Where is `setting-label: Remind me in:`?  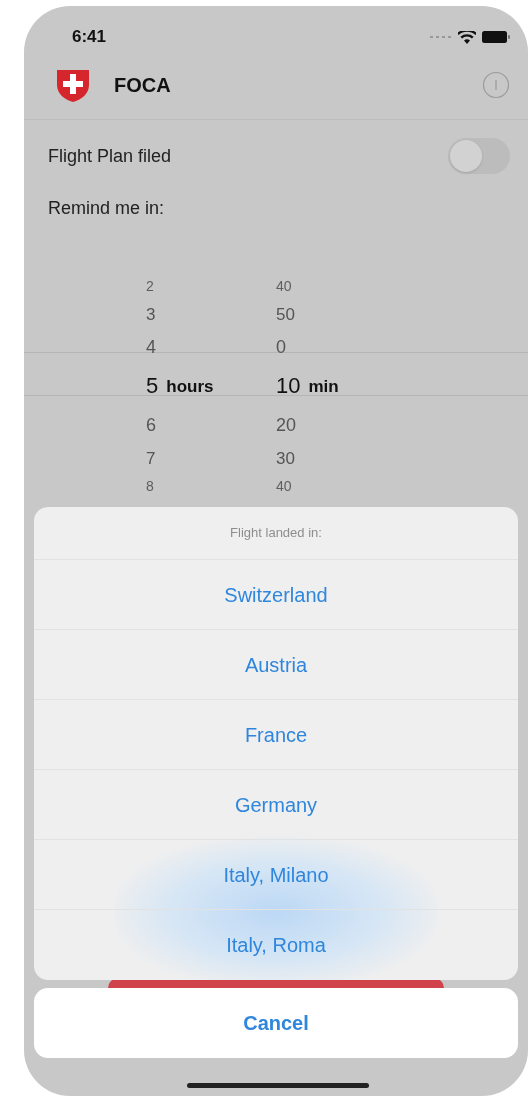
setting-label: Remind me in: is located at coordinates (106, 208).